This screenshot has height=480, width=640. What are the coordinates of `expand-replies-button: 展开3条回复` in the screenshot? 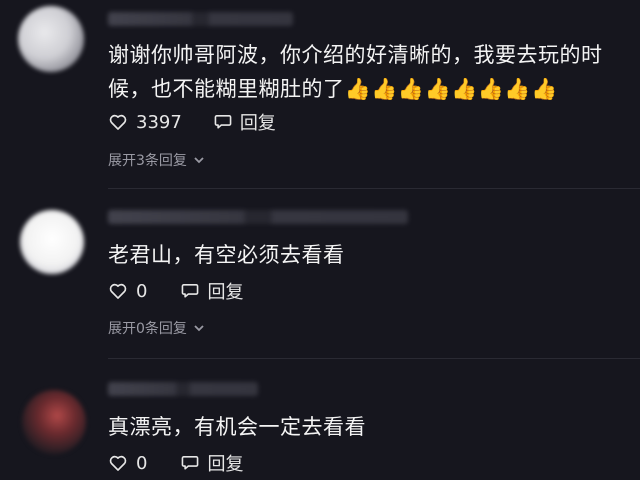 It's located at (156, 160).